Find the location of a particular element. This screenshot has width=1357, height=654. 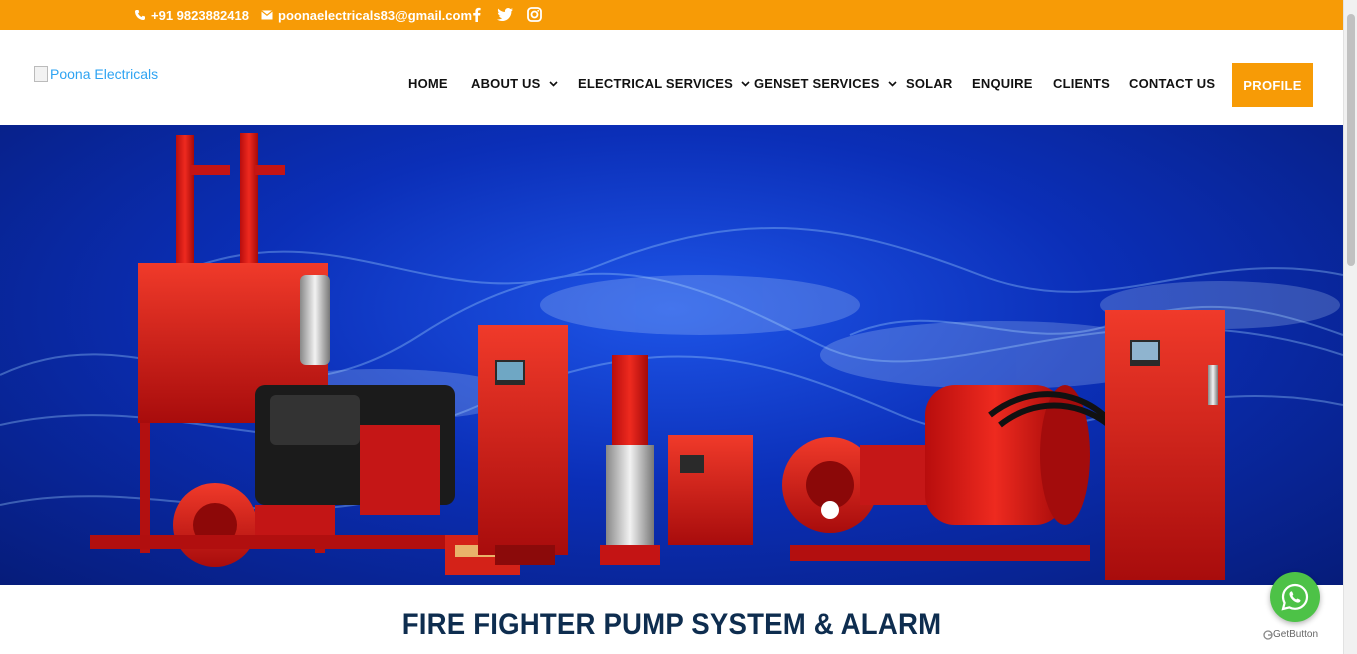

nav-electrical-services: ELECTRICAL SERVICES is located at coordinates (664, 83).